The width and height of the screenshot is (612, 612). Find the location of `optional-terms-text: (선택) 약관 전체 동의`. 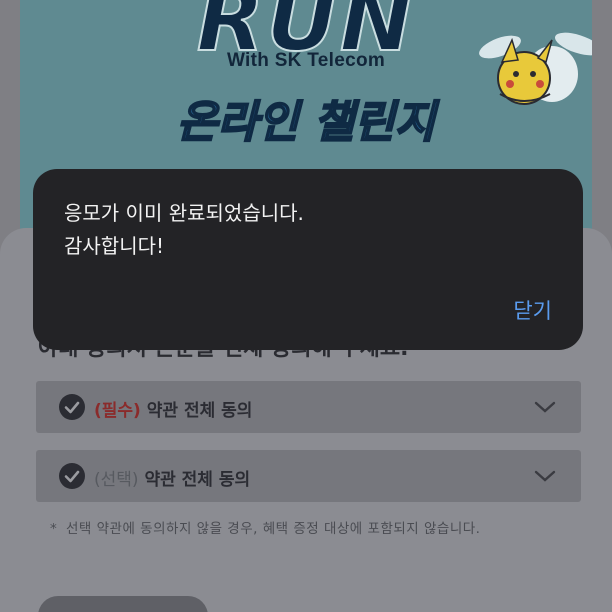

optional-terms-text: (선택) 약관 전체 동의 is located at coordinates (172, 477).